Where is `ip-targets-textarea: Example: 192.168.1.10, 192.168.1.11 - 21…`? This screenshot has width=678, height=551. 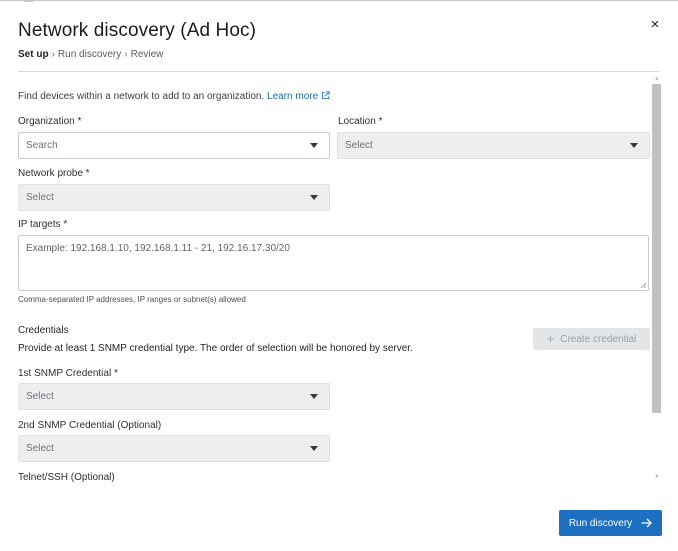 ip-targets-textarea: Example: 192.168.1.10, 192.168.1.11 - 21… is located at coordinates (333, 263).